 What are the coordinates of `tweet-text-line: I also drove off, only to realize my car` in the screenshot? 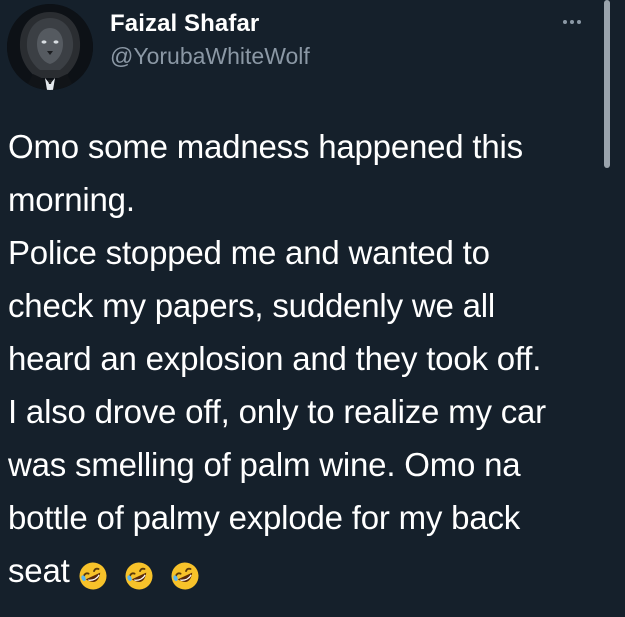 It's located at (277, 411).